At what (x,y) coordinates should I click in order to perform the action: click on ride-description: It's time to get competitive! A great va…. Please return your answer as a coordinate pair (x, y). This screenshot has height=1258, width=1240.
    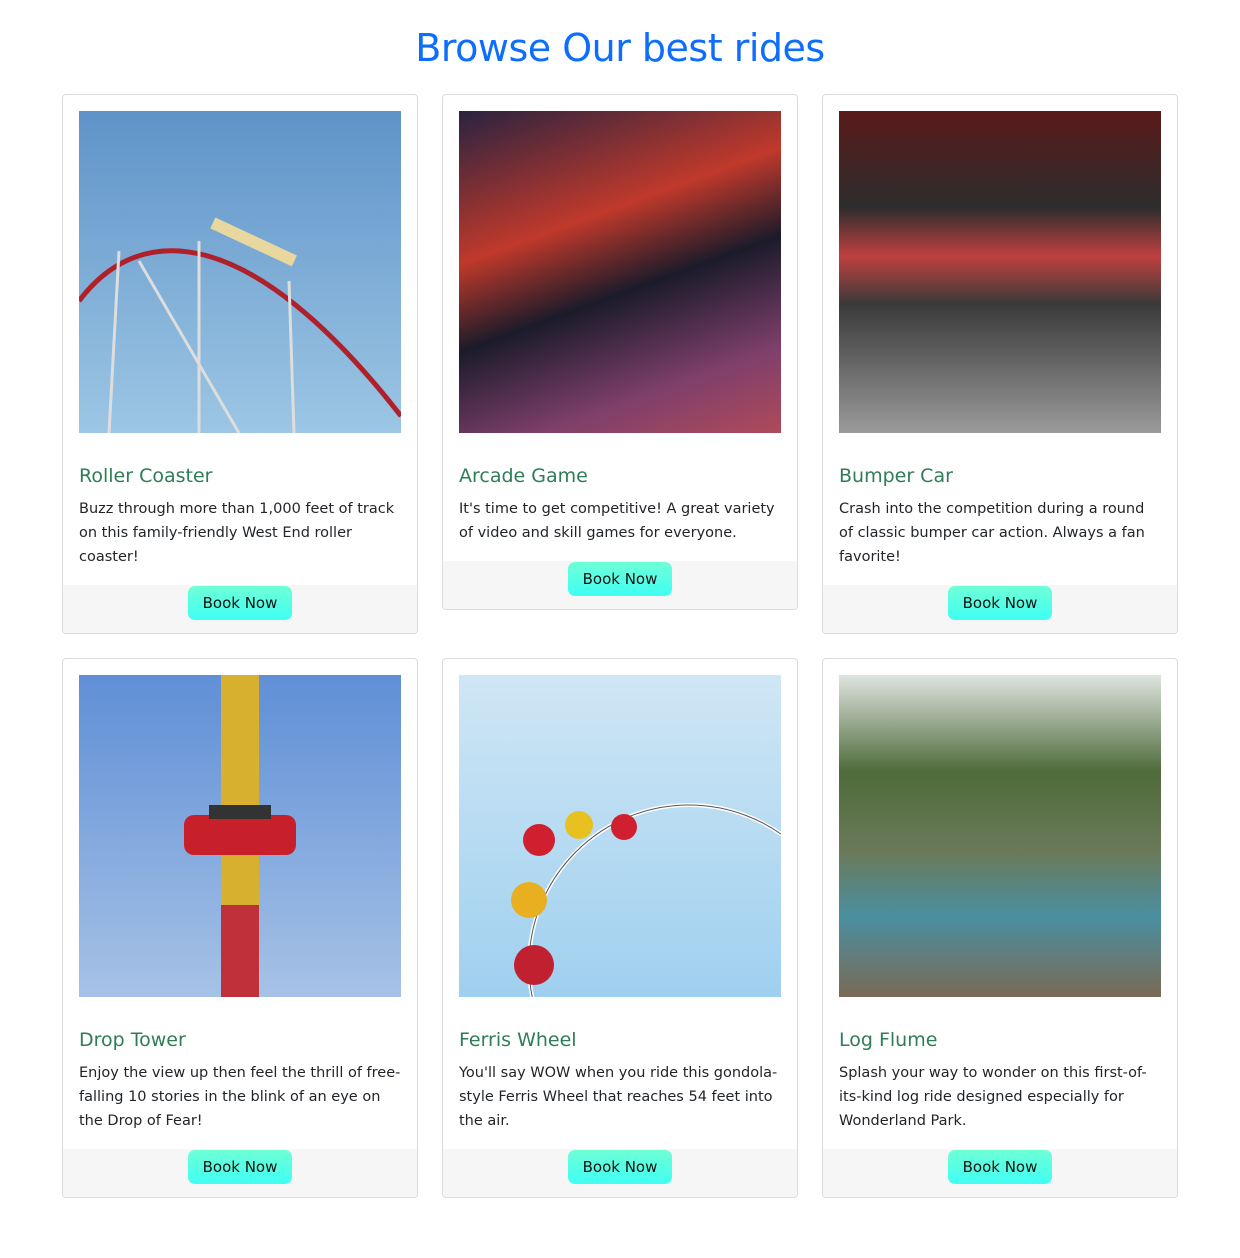
    Looking at the image, I should click on (617, 521).